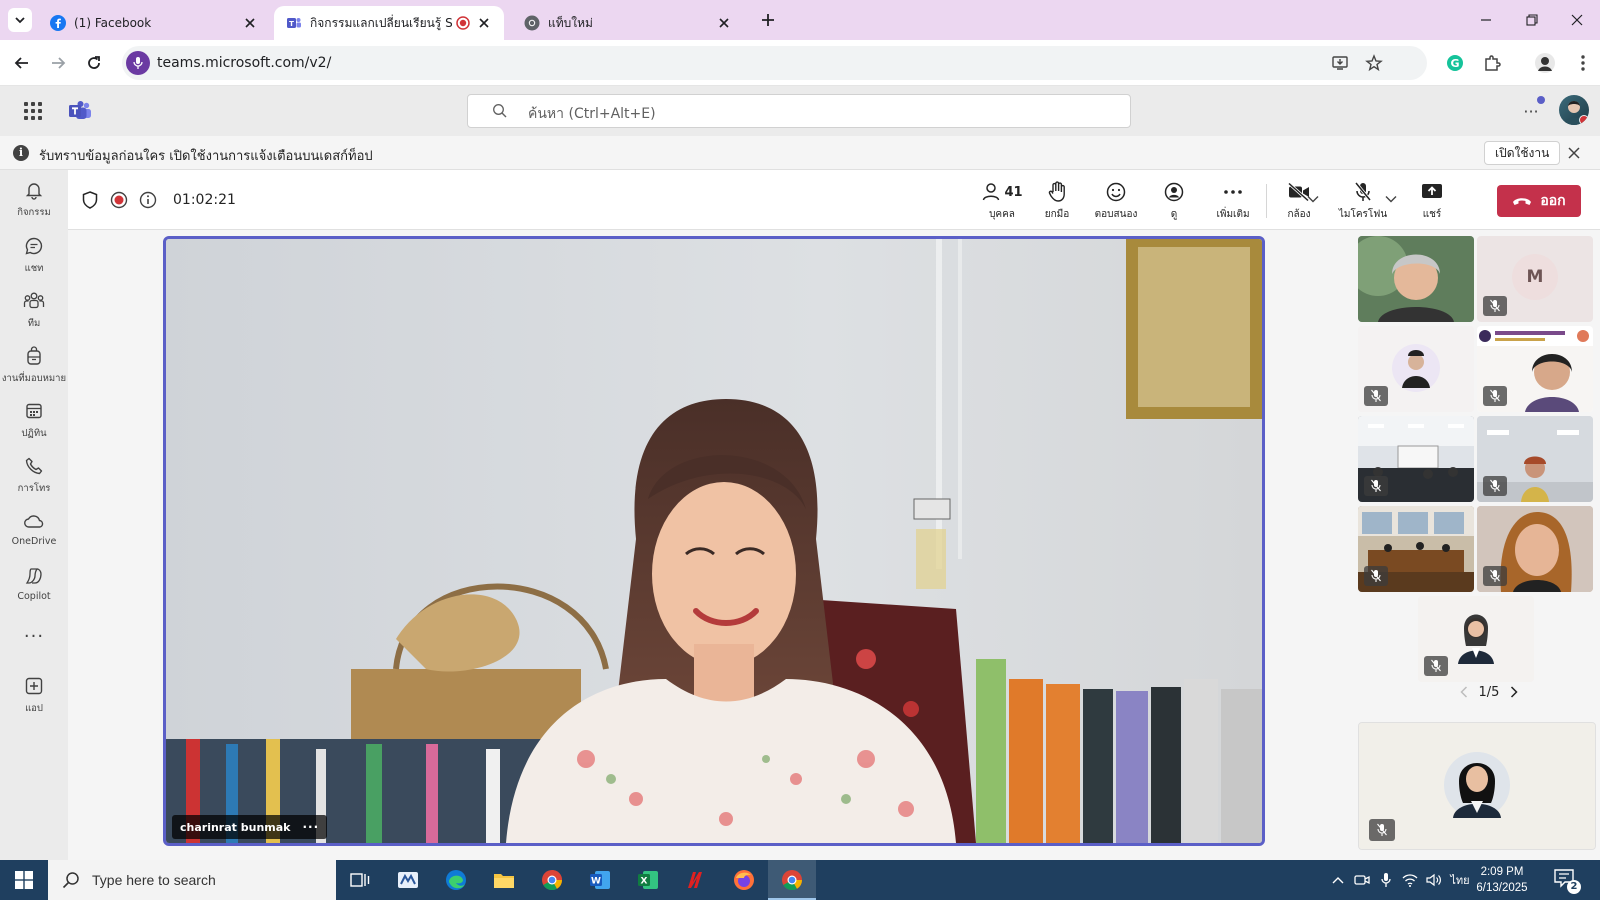 The height and width of the screenshot is (900, 1600). What do you see at coordinates (20, 20) in the screenshot?
I see `tab-search-button` at bounding box center [20, 20].